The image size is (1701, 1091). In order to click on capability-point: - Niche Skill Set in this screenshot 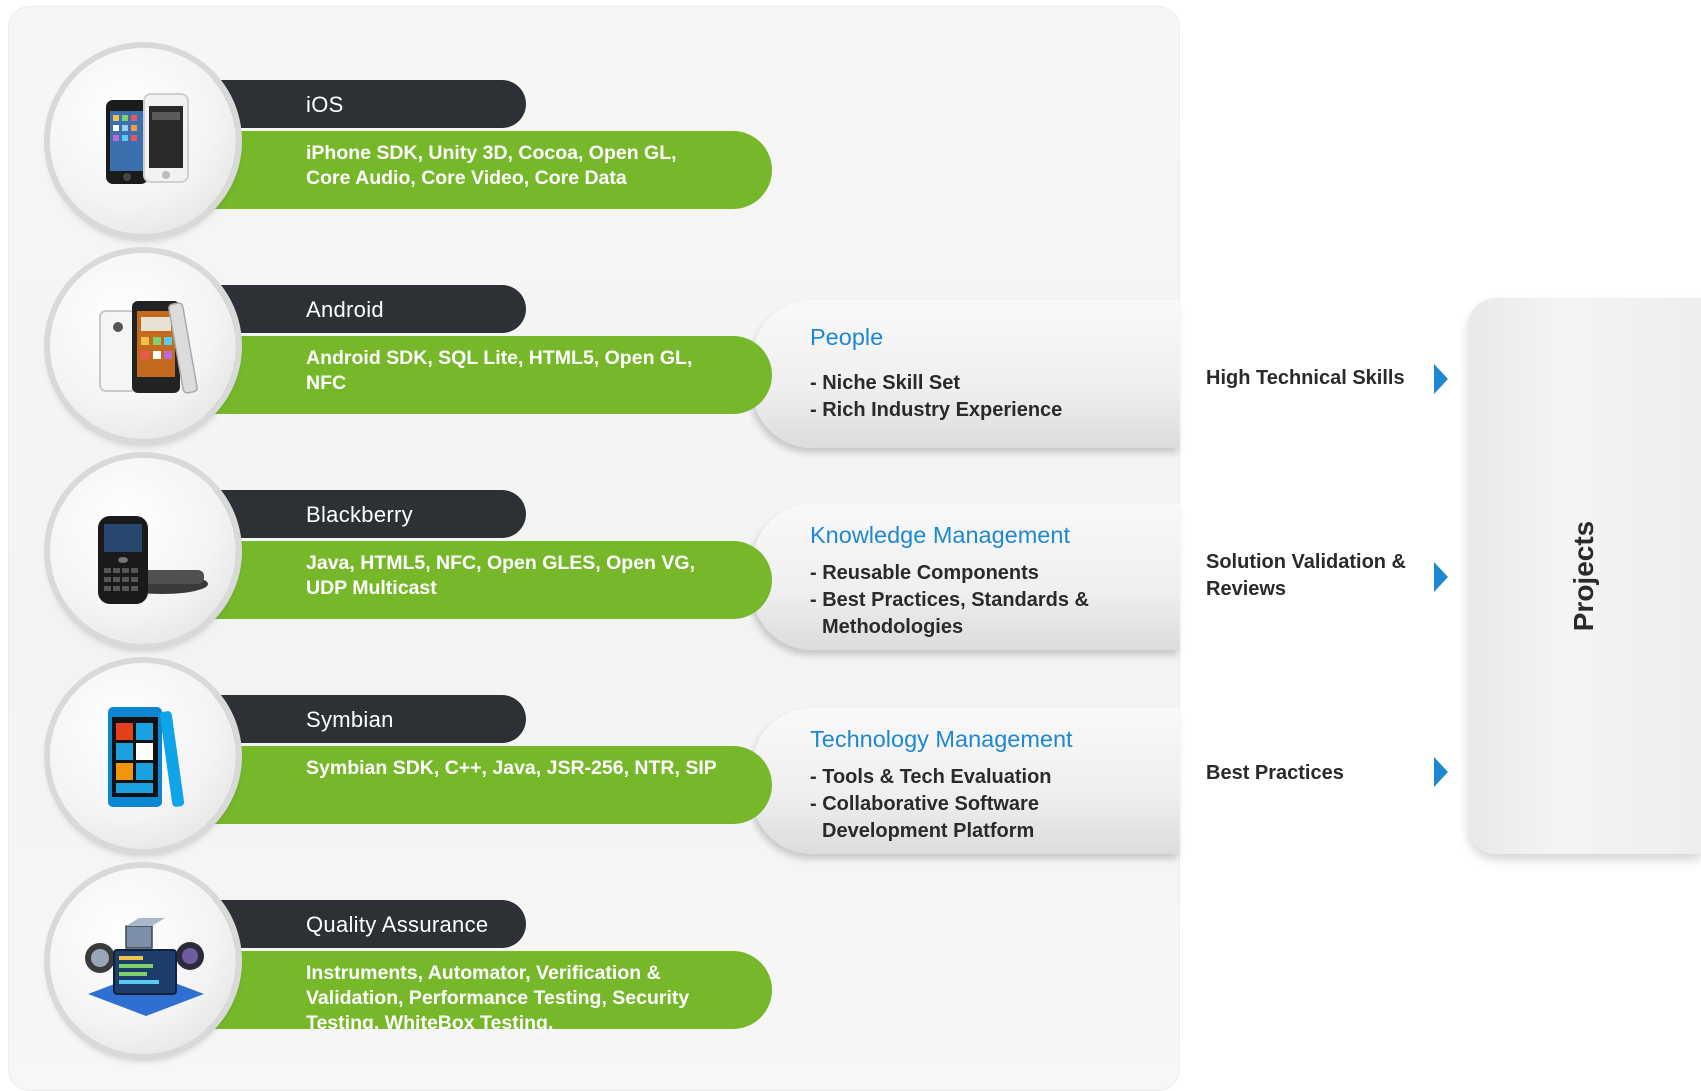, I will do `click(885, 383)`.